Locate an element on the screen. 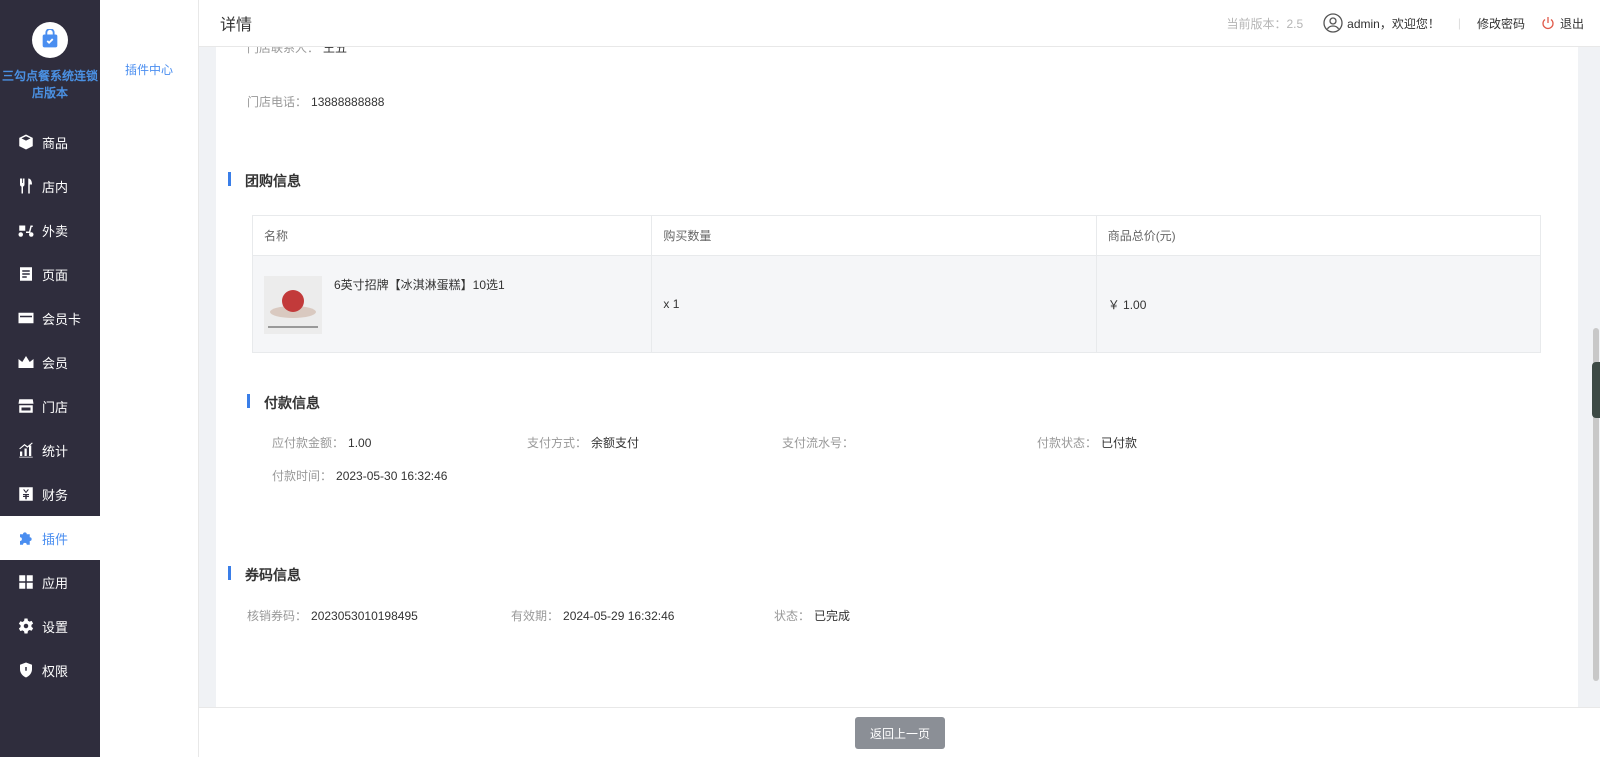 This screenshot has height=757, width=1600. chart-icon is located at coordinates (26, 450).